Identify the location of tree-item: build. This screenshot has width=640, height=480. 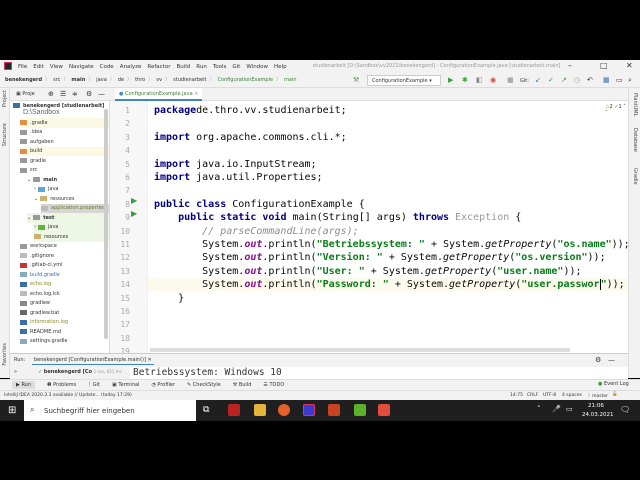
(64, 151).